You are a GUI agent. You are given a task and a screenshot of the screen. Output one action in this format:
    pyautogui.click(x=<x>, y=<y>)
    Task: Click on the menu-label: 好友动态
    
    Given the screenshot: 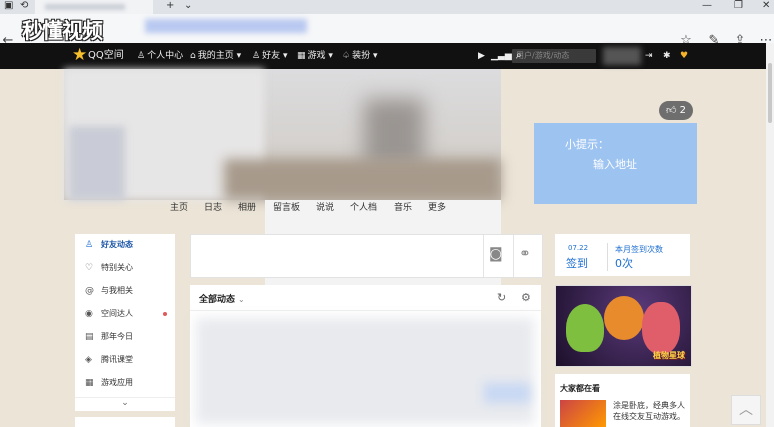 What is the action you would take?
    pyautogui.click(x=117, y=244)
    